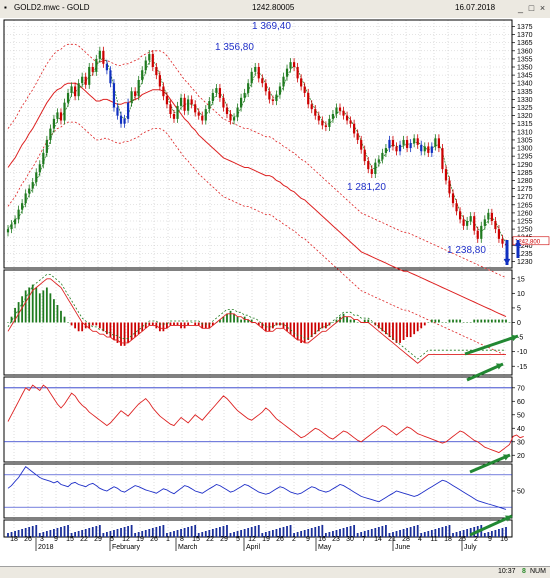  Describe the element at coordinates (531, 8) in the screenshot. I see `restore-icon: □` at that location.